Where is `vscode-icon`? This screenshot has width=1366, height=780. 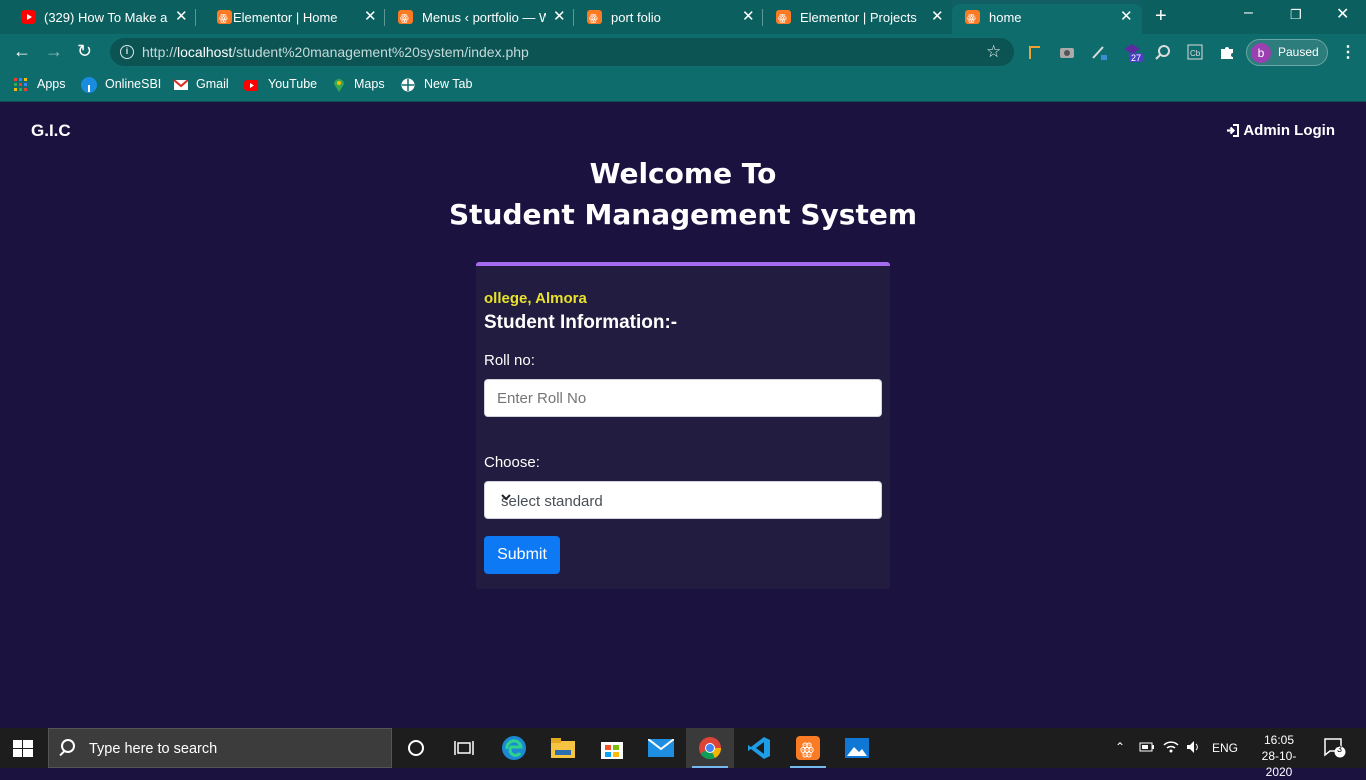
vscode-icon is located at coordinates (759, 748).